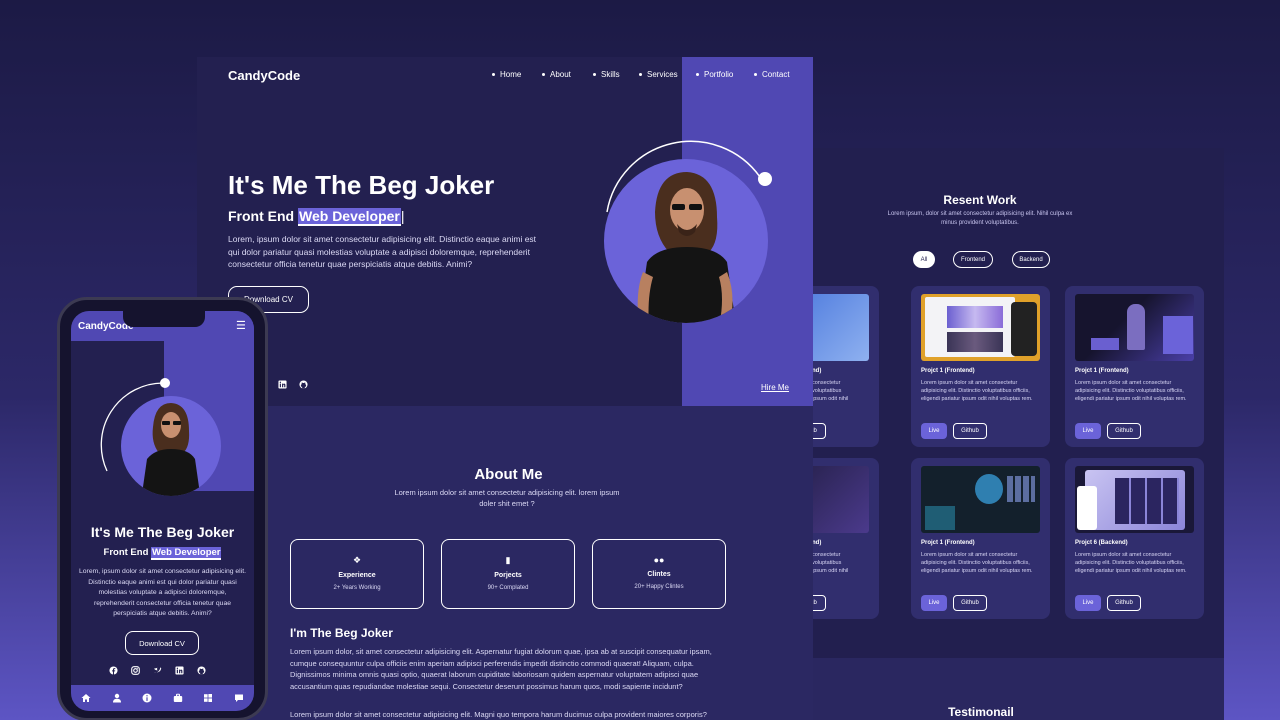 This screenshot has width=1280, height=720. What do you see at coordinates (164, 319) in the screenshot?
I see `phone-notch` at bounding box center [164, 319].